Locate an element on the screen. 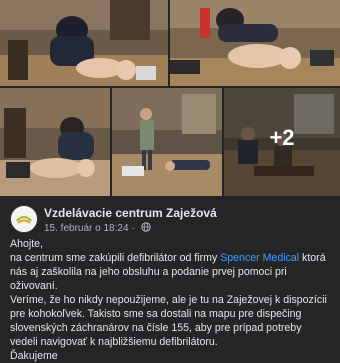 The height and width of the screenshot is (363, 340). more-photos-overlay: +2 is located at coordinates (282, 142).